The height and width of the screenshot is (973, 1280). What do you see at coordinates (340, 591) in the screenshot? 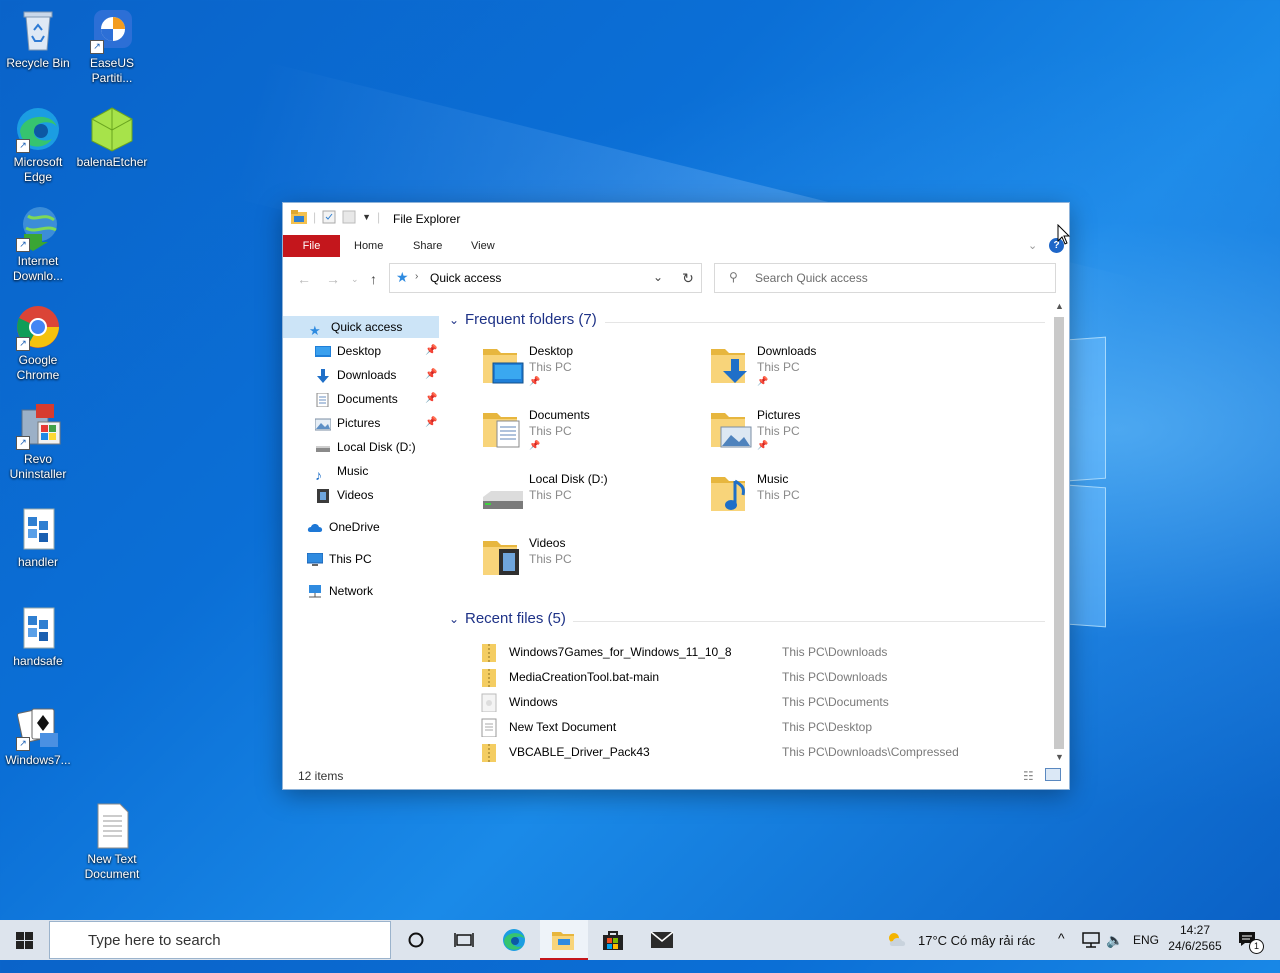
I see `sidebar-item-network: Network` at bounding box center [340, 591].